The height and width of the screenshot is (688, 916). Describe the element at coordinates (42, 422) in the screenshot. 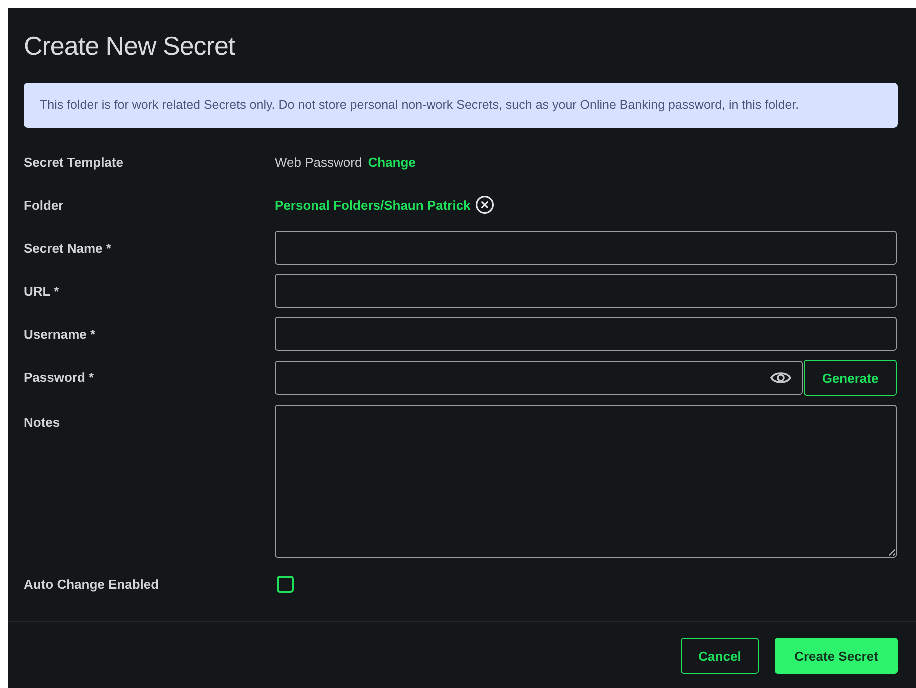

I see `field-label: Notes` at that location.